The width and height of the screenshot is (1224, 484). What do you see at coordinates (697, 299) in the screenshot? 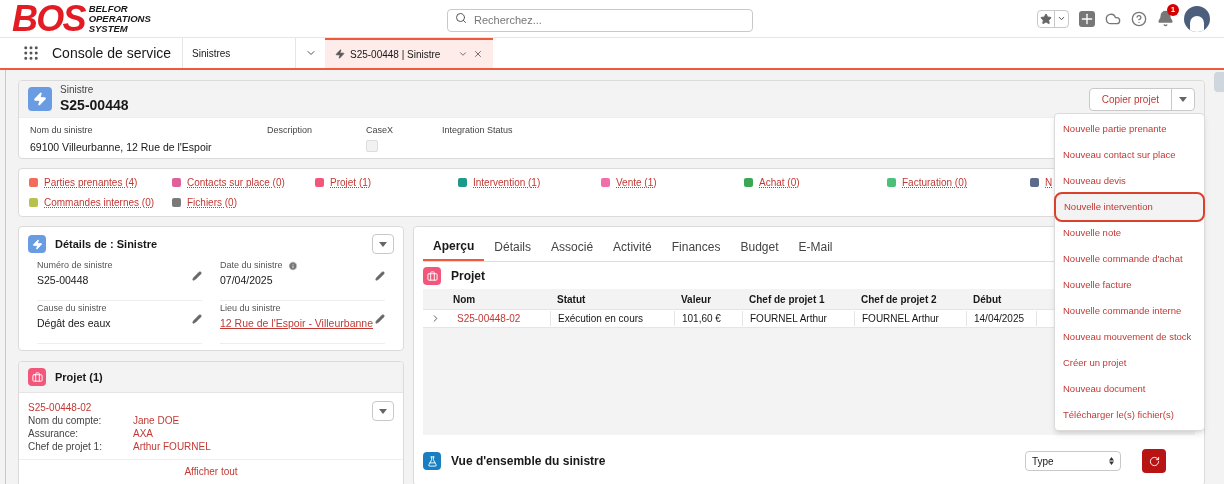
I see `column-header: Valeur` at bounding box center [697, 299].